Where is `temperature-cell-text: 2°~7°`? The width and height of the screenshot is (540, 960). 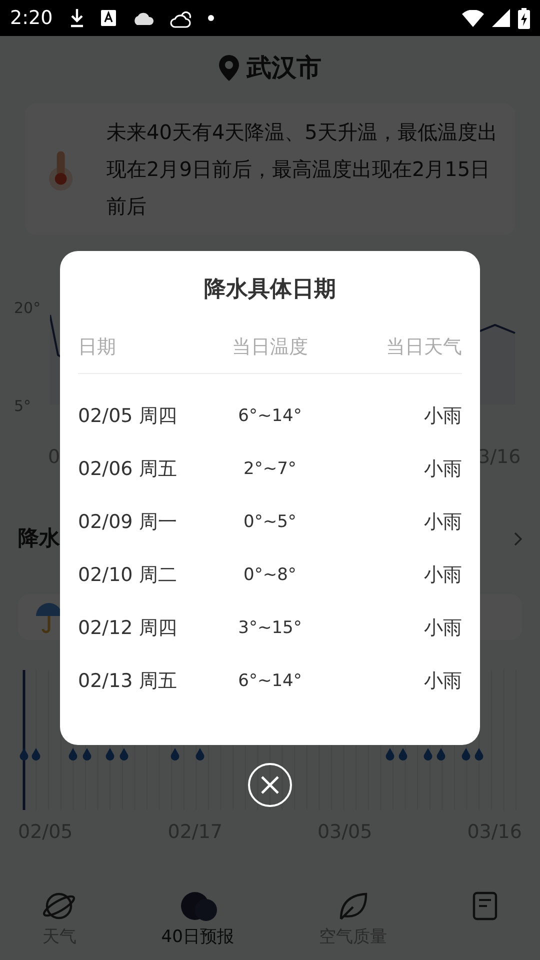 temperature-cell-text: 2°~7° is located at coordinates (270, 469).